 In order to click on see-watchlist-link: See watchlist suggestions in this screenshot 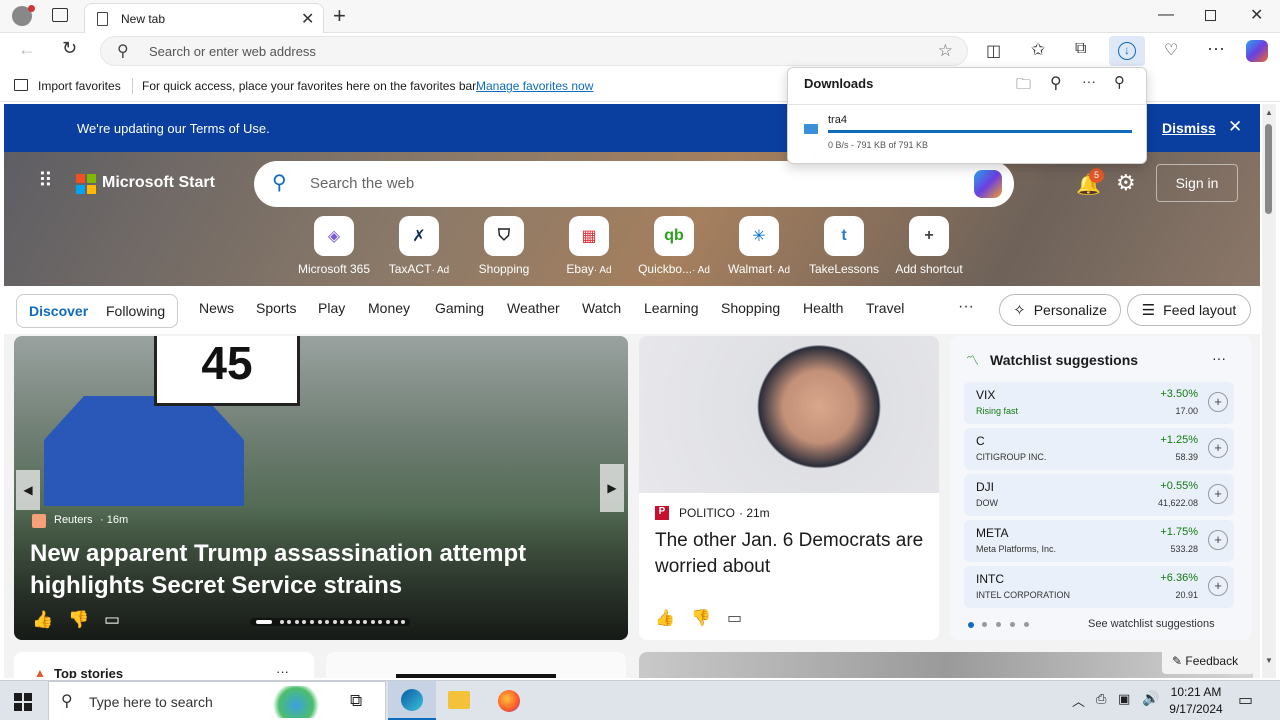, I will do `click(1151, 624)`.